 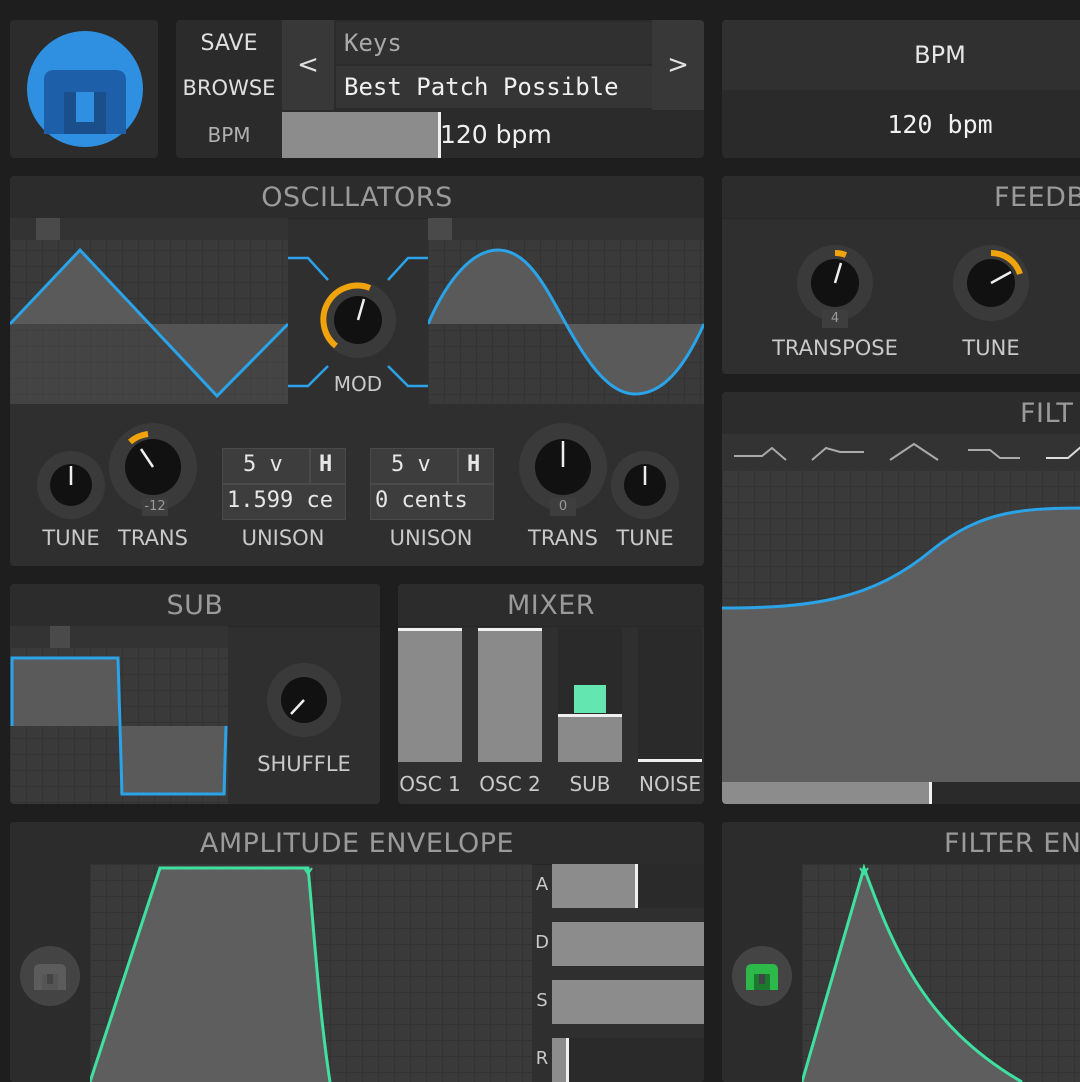 I want to click on osc1-unison-voices-value: 5 v, so click(x=263, y=464).